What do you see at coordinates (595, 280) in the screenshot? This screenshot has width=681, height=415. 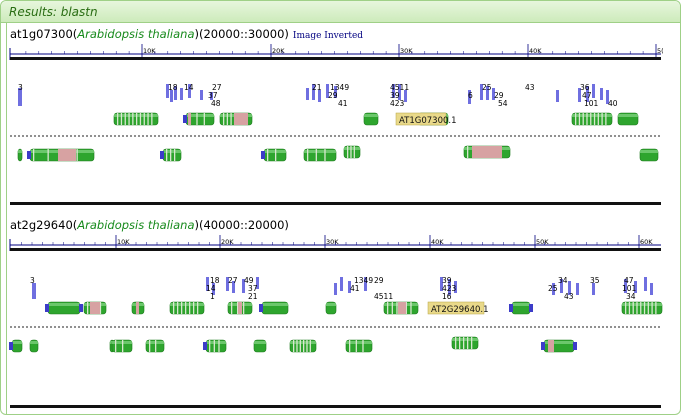 I see `blast-hit-label: 35` at bounding box center [595, 280].